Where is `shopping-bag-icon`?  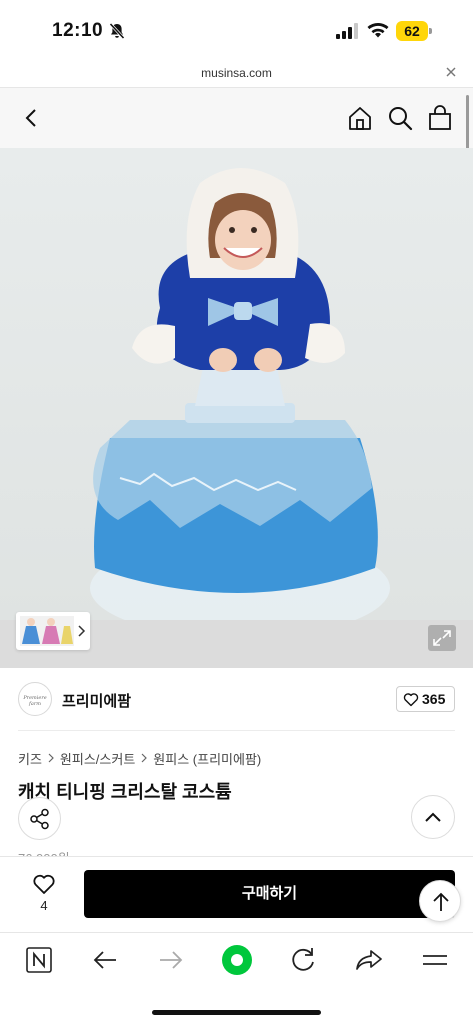
shopping-bag-icon is located at coordinates (440, 118).